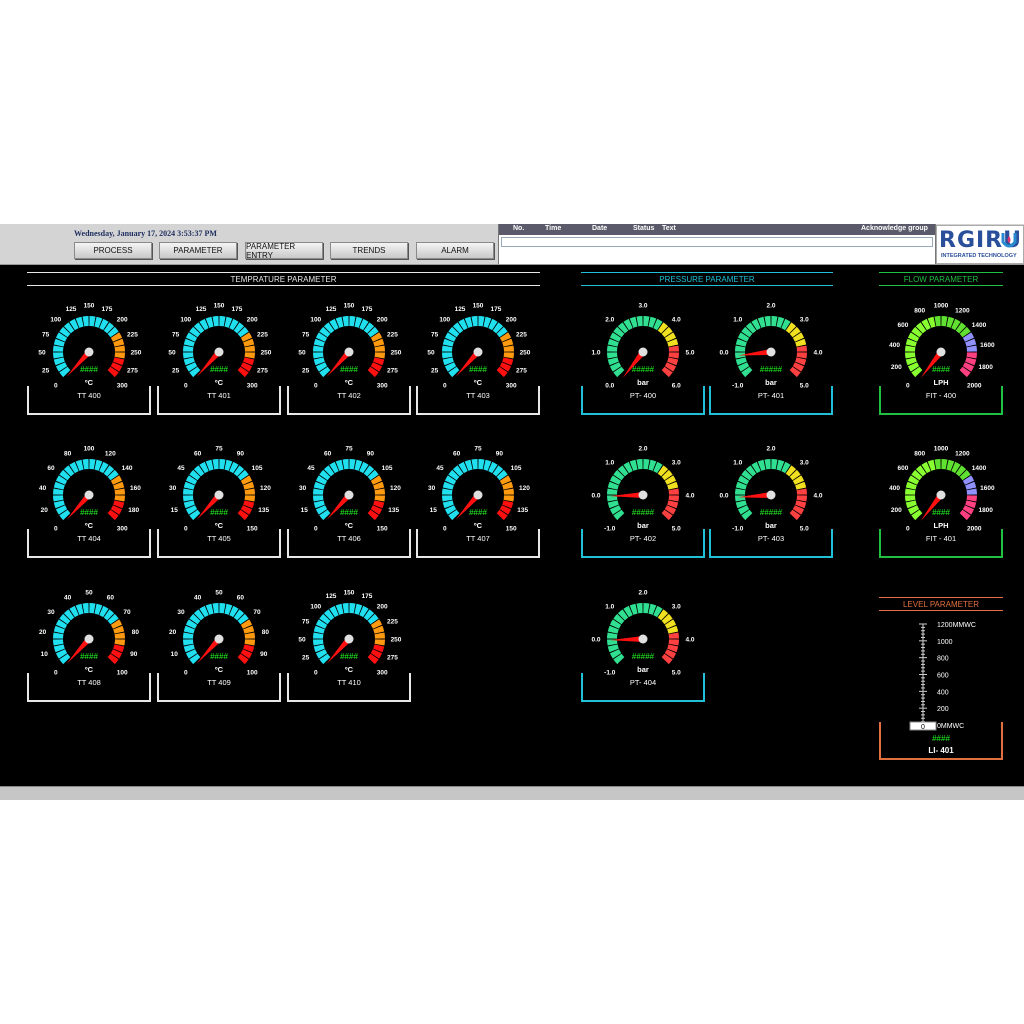 The image size is (1024, 1024). Describe the element at coordinates (919, 454) in the screenshot. I see `scale-label: 800` at that location.